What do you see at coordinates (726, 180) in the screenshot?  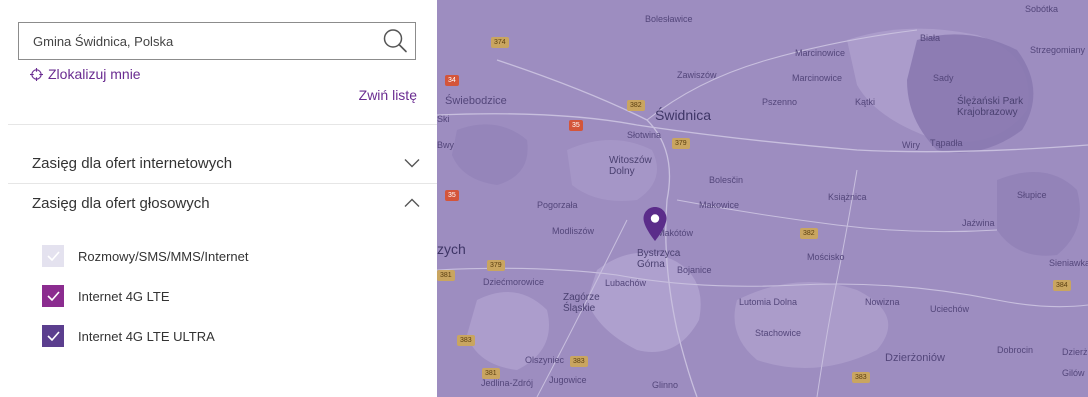 I see `map-place-label: Bolesčin` at bounding box center [726, 180].